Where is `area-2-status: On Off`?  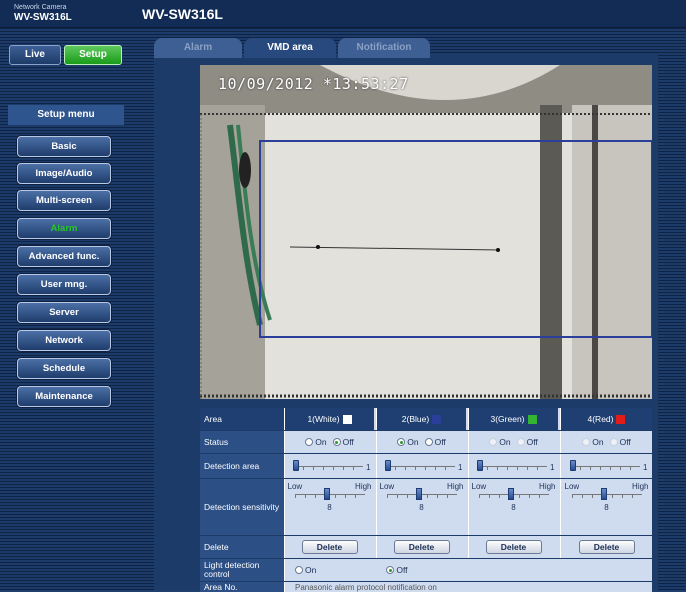 area-2-status: On Off is located at coordinates (421, 442).